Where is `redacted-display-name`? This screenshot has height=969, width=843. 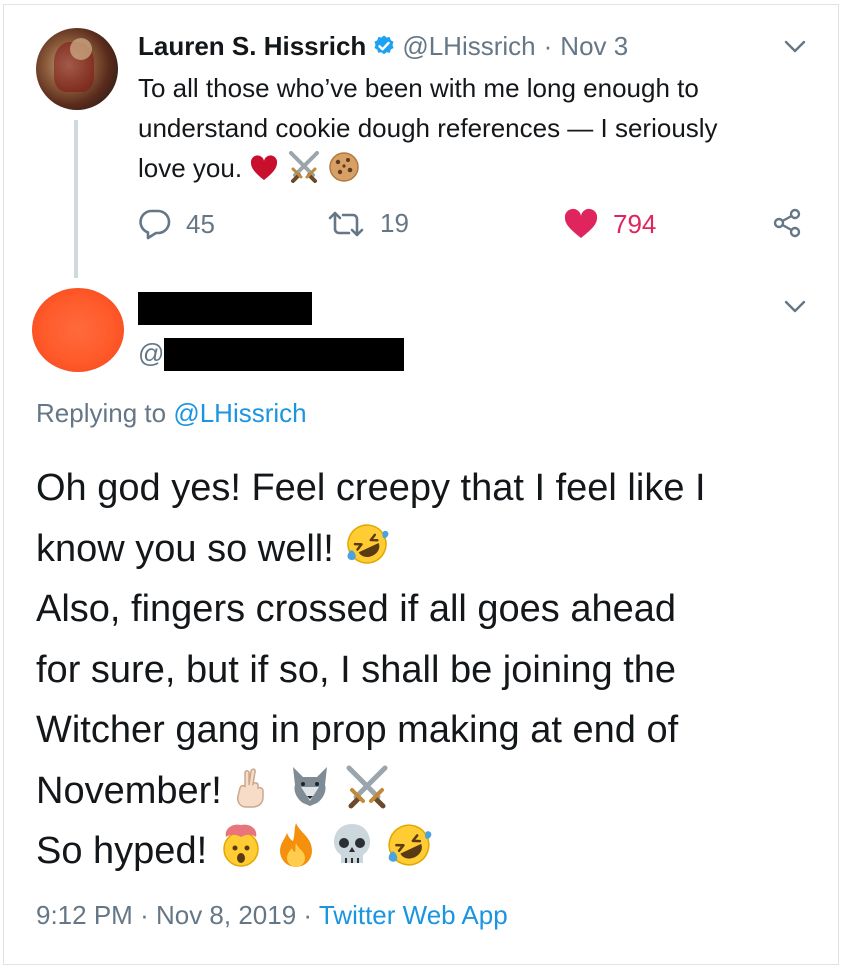 redacted-display-name is located at coordinates (225, 308).